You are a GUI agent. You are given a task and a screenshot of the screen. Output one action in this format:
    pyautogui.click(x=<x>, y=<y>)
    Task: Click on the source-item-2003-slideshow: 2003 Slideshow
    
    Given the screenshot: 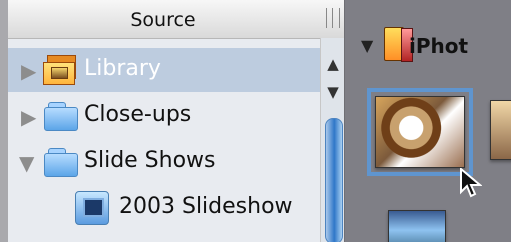 What is the action you would take?
    pyautogui.click(x=164, y=208)
    